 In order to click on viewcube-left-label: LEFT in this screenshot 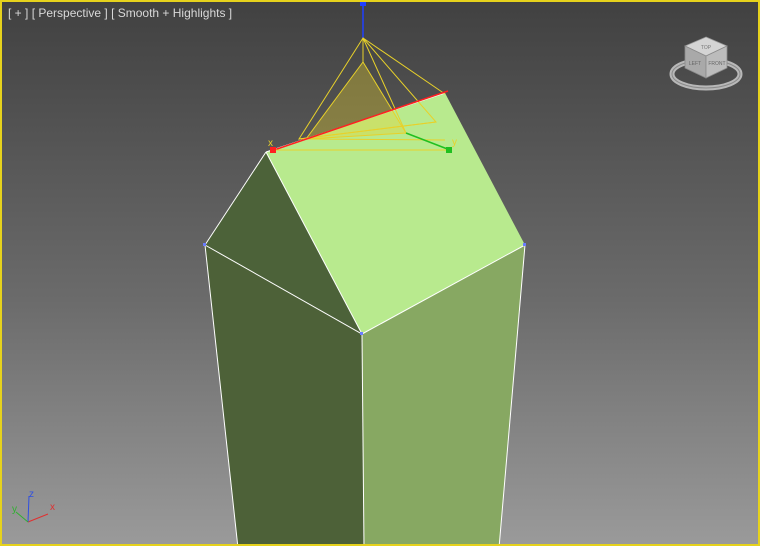, I will do `click(695, 64)`.